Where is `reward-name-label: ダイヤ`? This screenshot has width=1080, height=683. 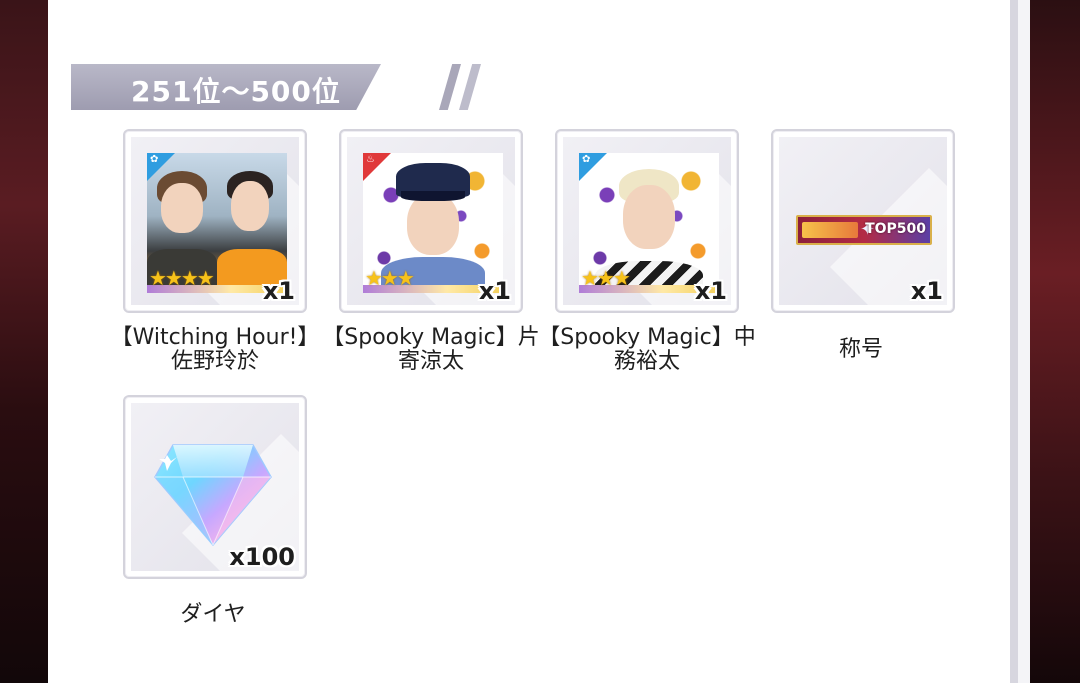
reward-name-label: ダイヤ is located at coordinates (213, 614).